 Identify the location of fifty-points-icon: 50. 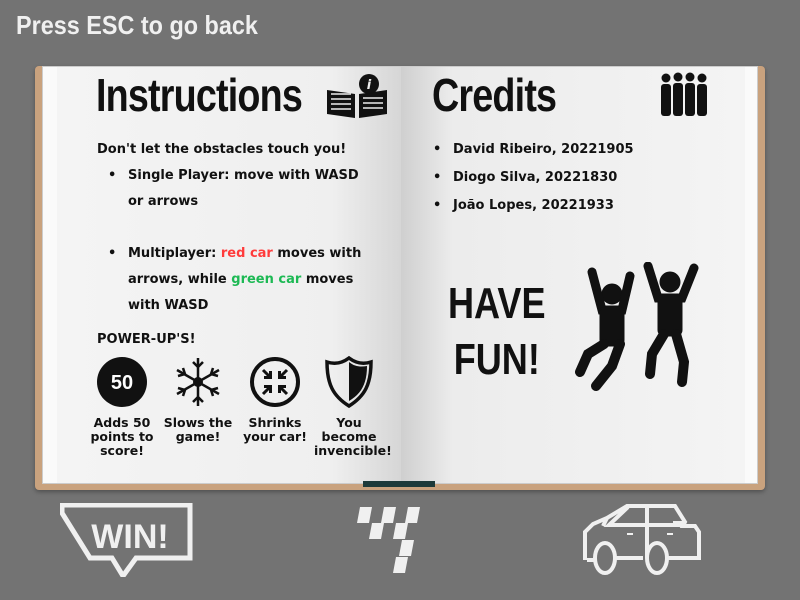
(122, 382).